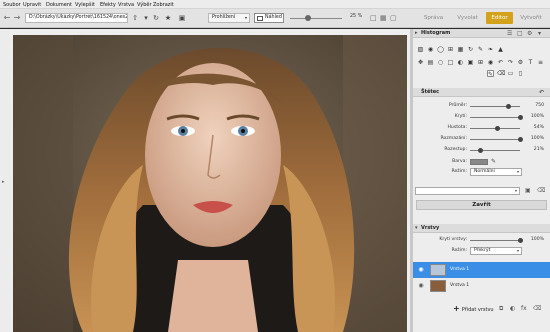  What do you see at coordinates (539, 128) in the screenshot?
I see `density-value: 54%` at bounding box center [539, 128].